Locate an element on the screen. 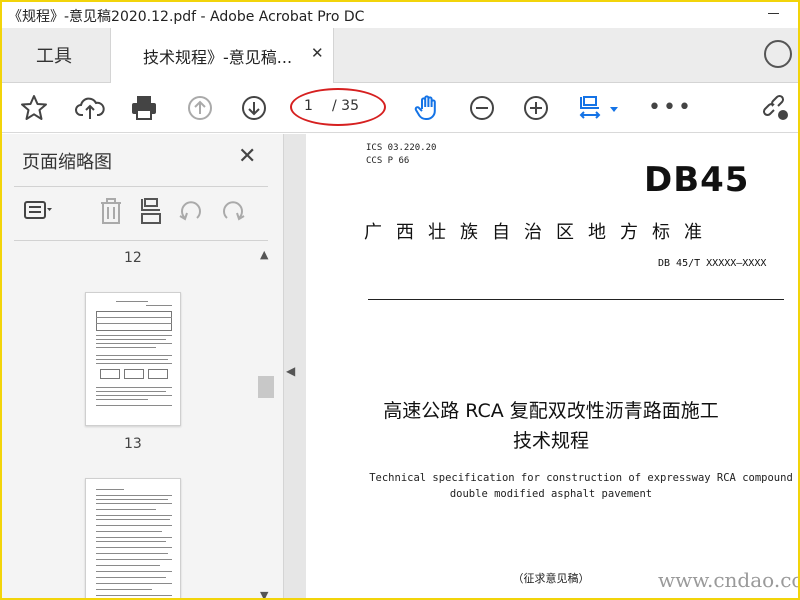 This screenshot has width=800, height=600. help-icon is located at coordinates (778, 54).